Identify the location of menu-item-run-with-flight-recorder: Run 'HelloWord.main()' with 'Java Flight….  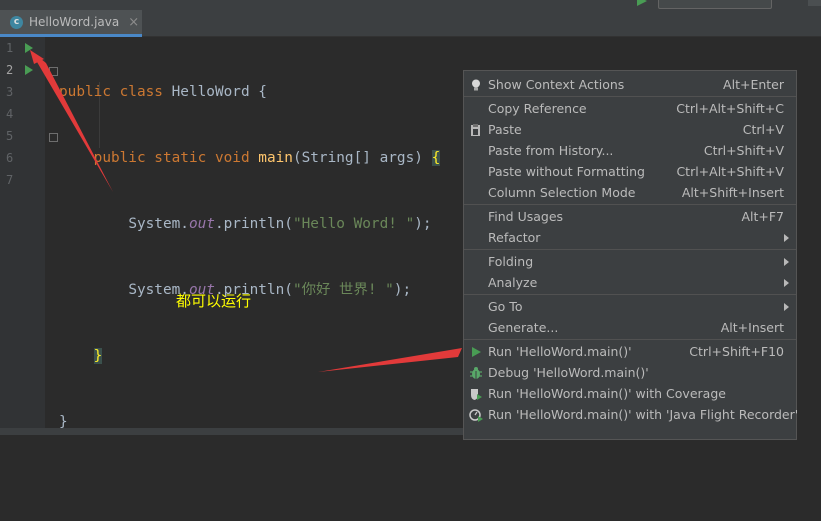
(631, 414).